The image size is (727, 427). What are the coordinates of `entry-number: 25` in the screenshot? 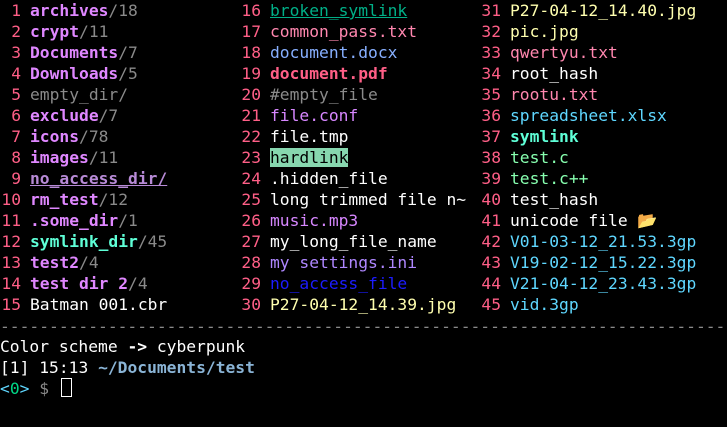 It's located at (251, 199).